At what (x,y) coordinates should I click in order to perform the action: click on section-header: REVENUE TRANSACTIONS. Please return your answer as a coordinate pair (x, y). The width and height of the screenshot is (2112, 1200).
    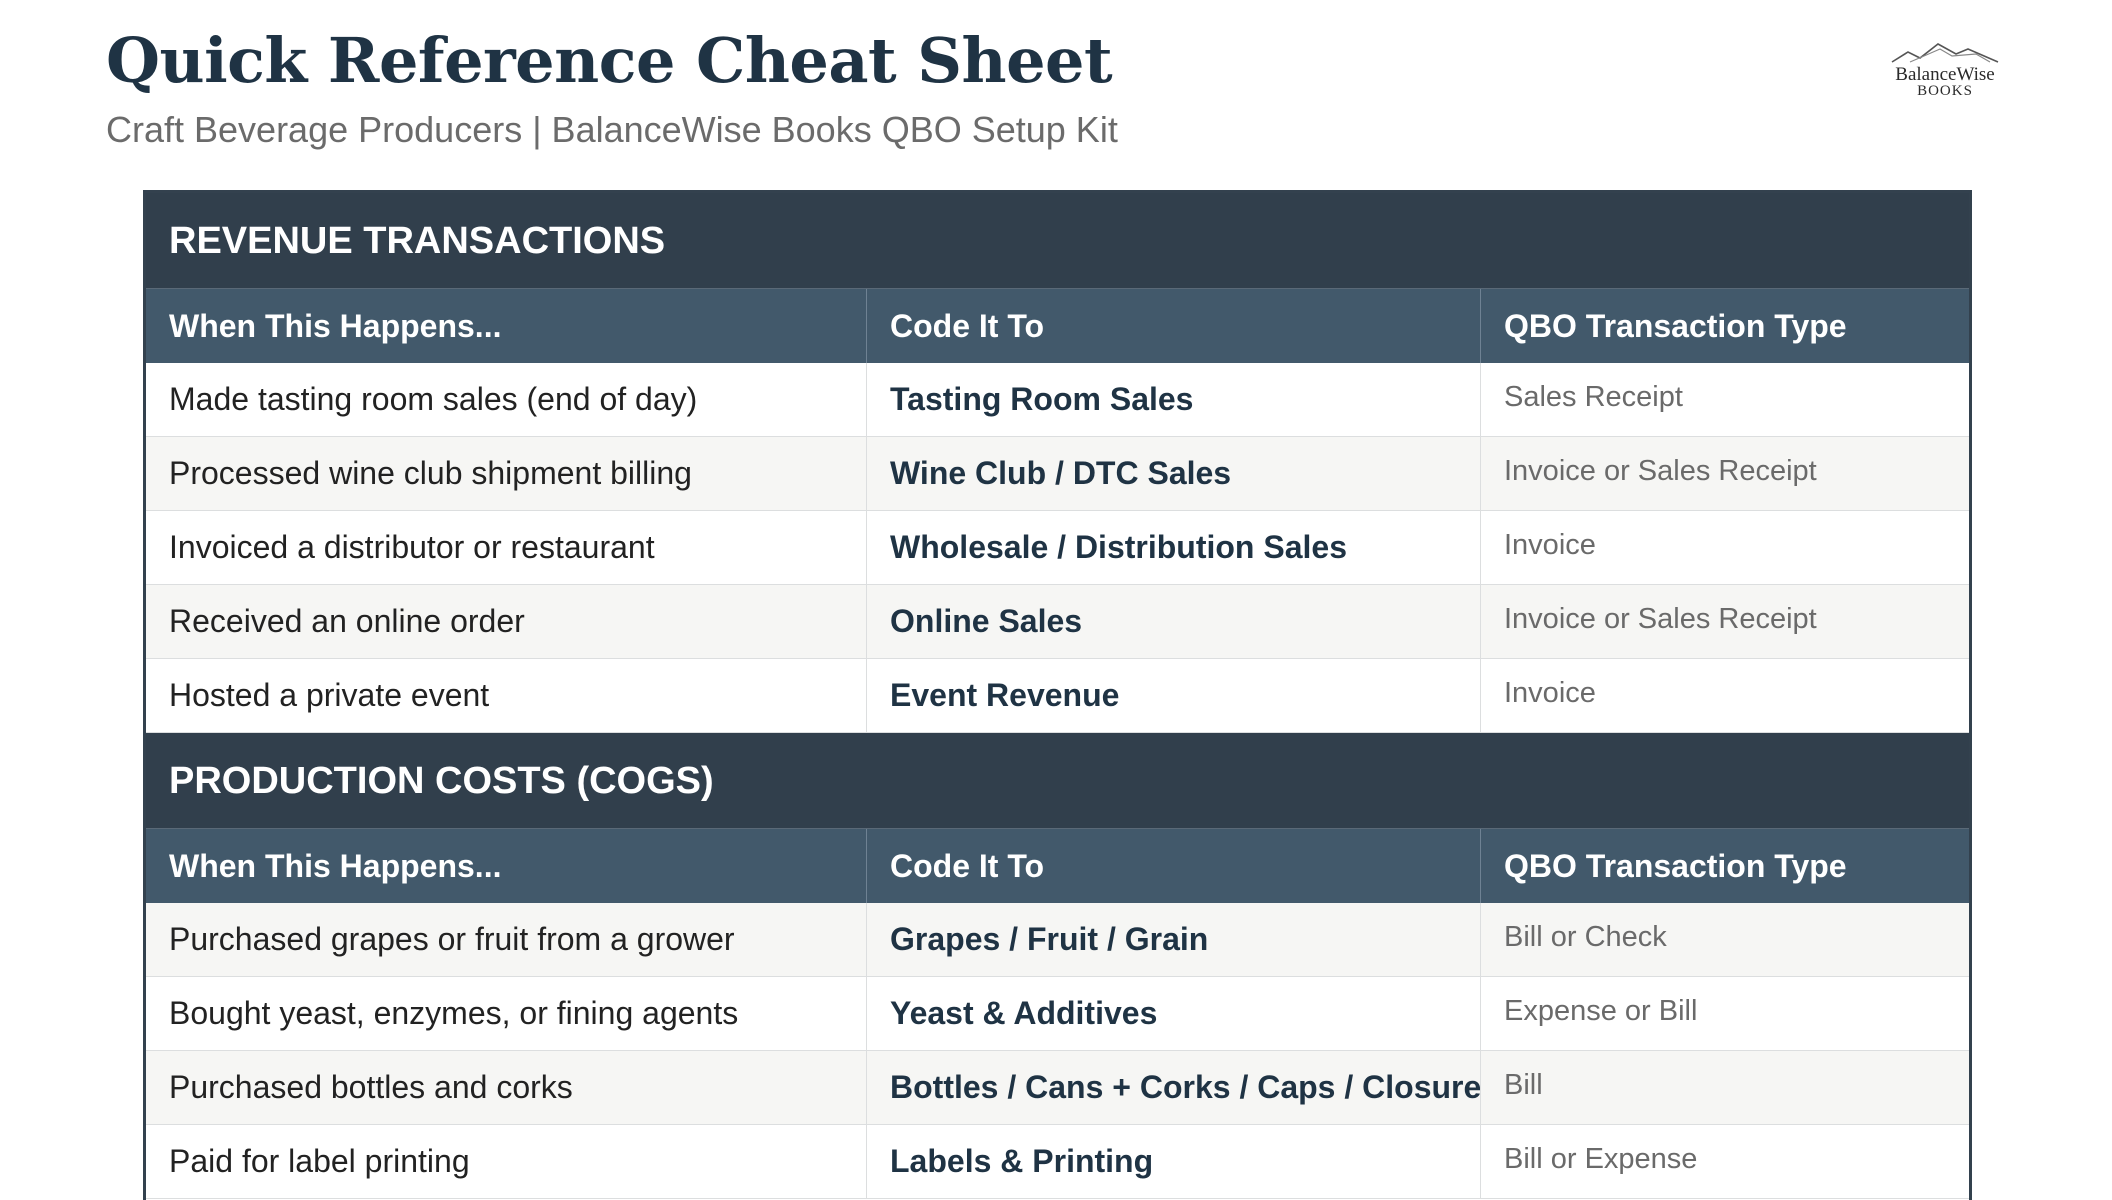
    Looking at the image, I should click on (1057, 241).